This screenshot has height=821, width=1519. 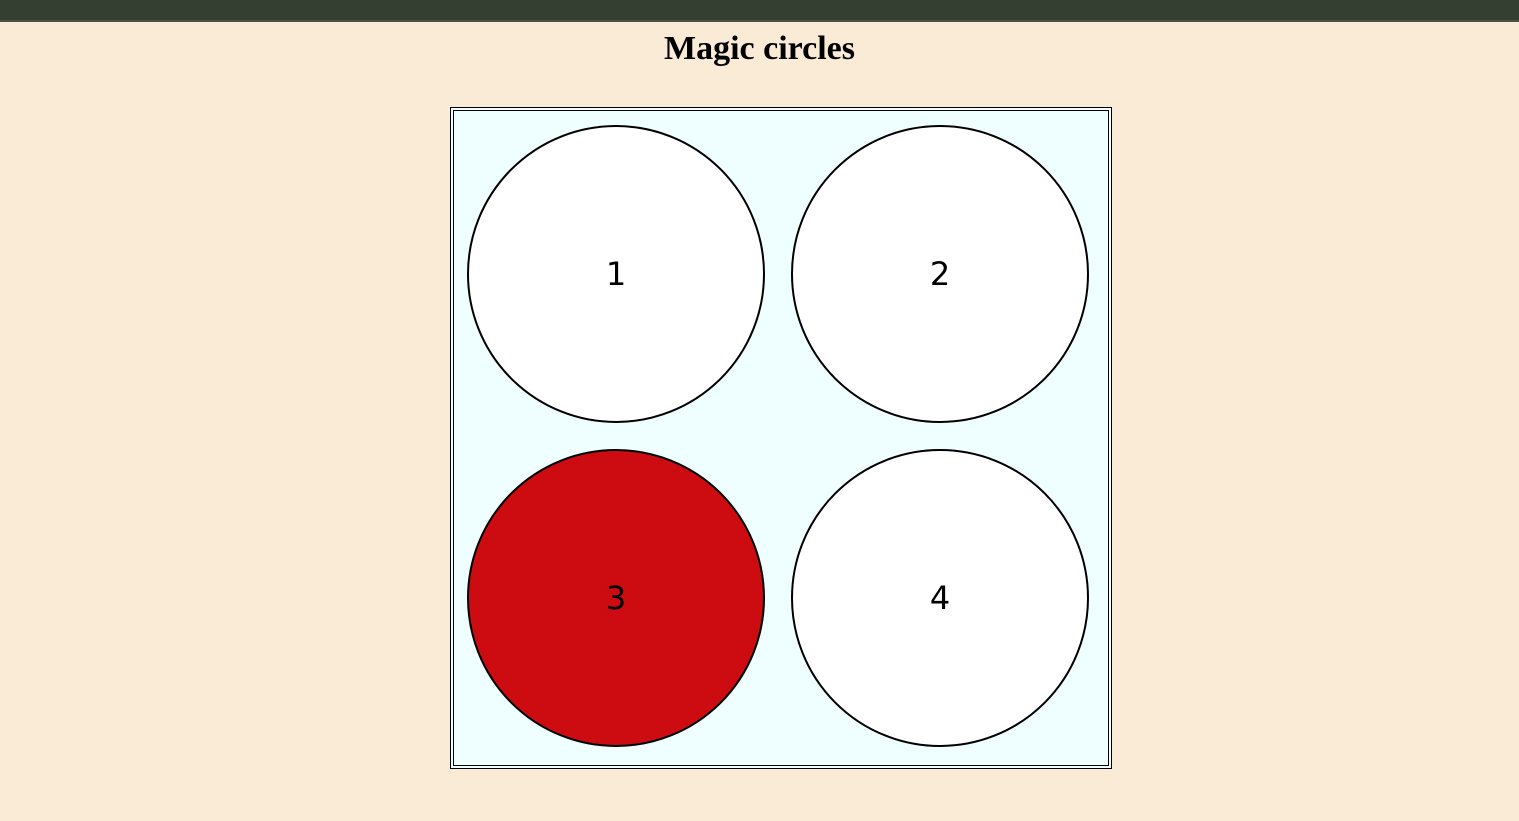 I want to click on circle-label: 1, so click(x=616, y=274).